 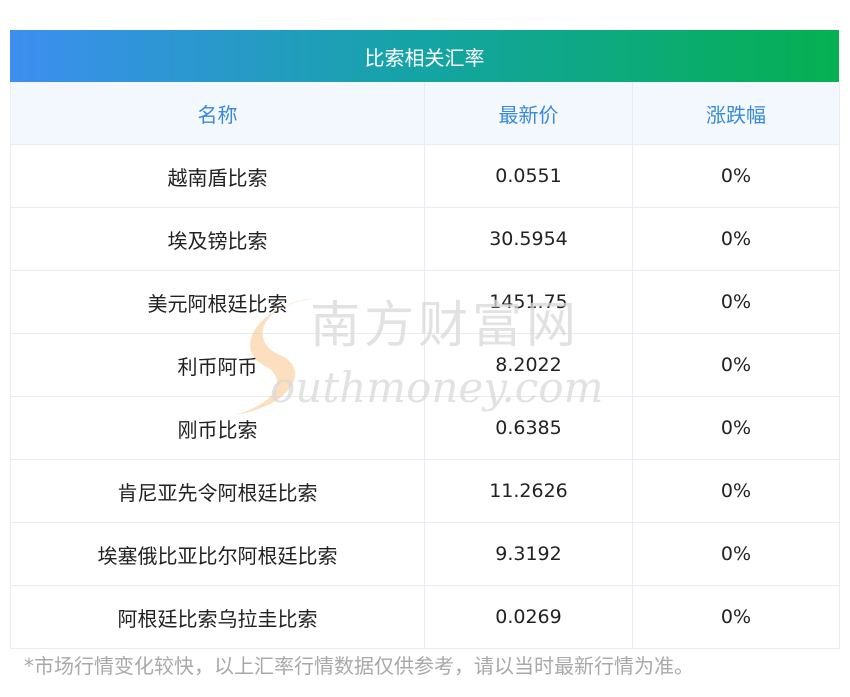 I want to click on cell-name: 刚币比索, so click(x=217, y=428).